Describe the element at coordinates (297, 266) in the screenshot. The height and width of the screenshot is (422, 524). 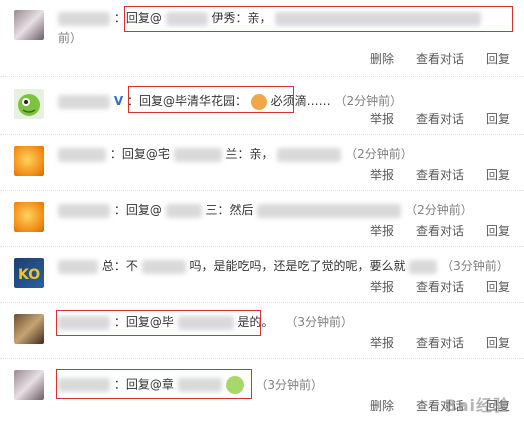
I see `comment-text: 吗，是能吃吗，还是吃了觉的呢，要么就` at that location.